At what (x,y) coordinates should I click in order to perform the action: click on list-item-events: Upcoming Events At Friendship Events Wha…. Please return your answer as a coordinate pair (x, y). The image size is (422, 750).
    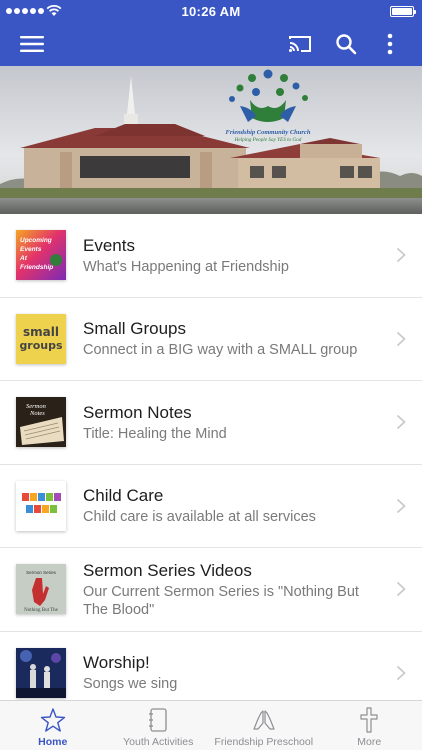
    Looking at the image, I should click on (211, 256).